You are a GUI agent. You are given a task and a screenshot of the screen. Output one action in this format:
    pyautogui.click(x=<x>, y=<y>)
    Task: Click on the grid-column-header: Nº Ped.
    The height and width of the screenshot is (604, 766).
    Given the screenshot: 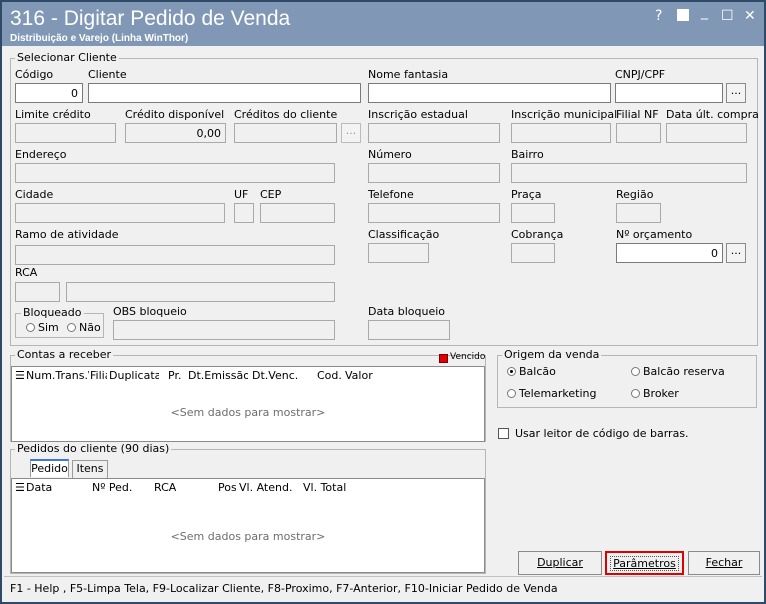 What is the action you would take?
    pyautogui.click(x=120, y=487)
    